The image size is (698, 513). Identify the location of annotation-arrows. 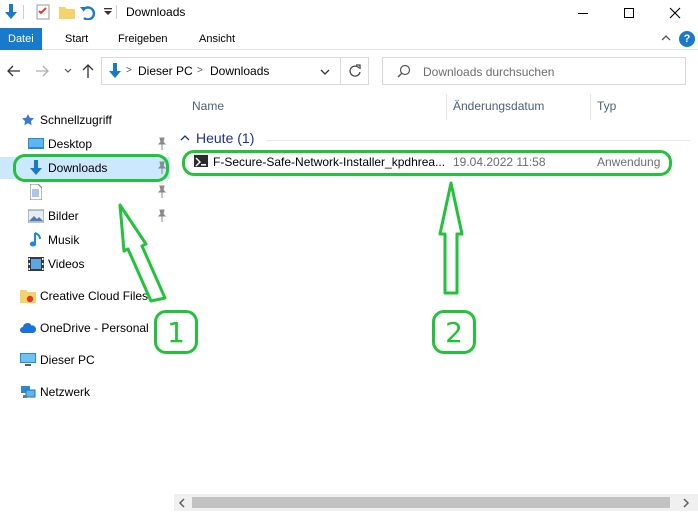
(291, 242).